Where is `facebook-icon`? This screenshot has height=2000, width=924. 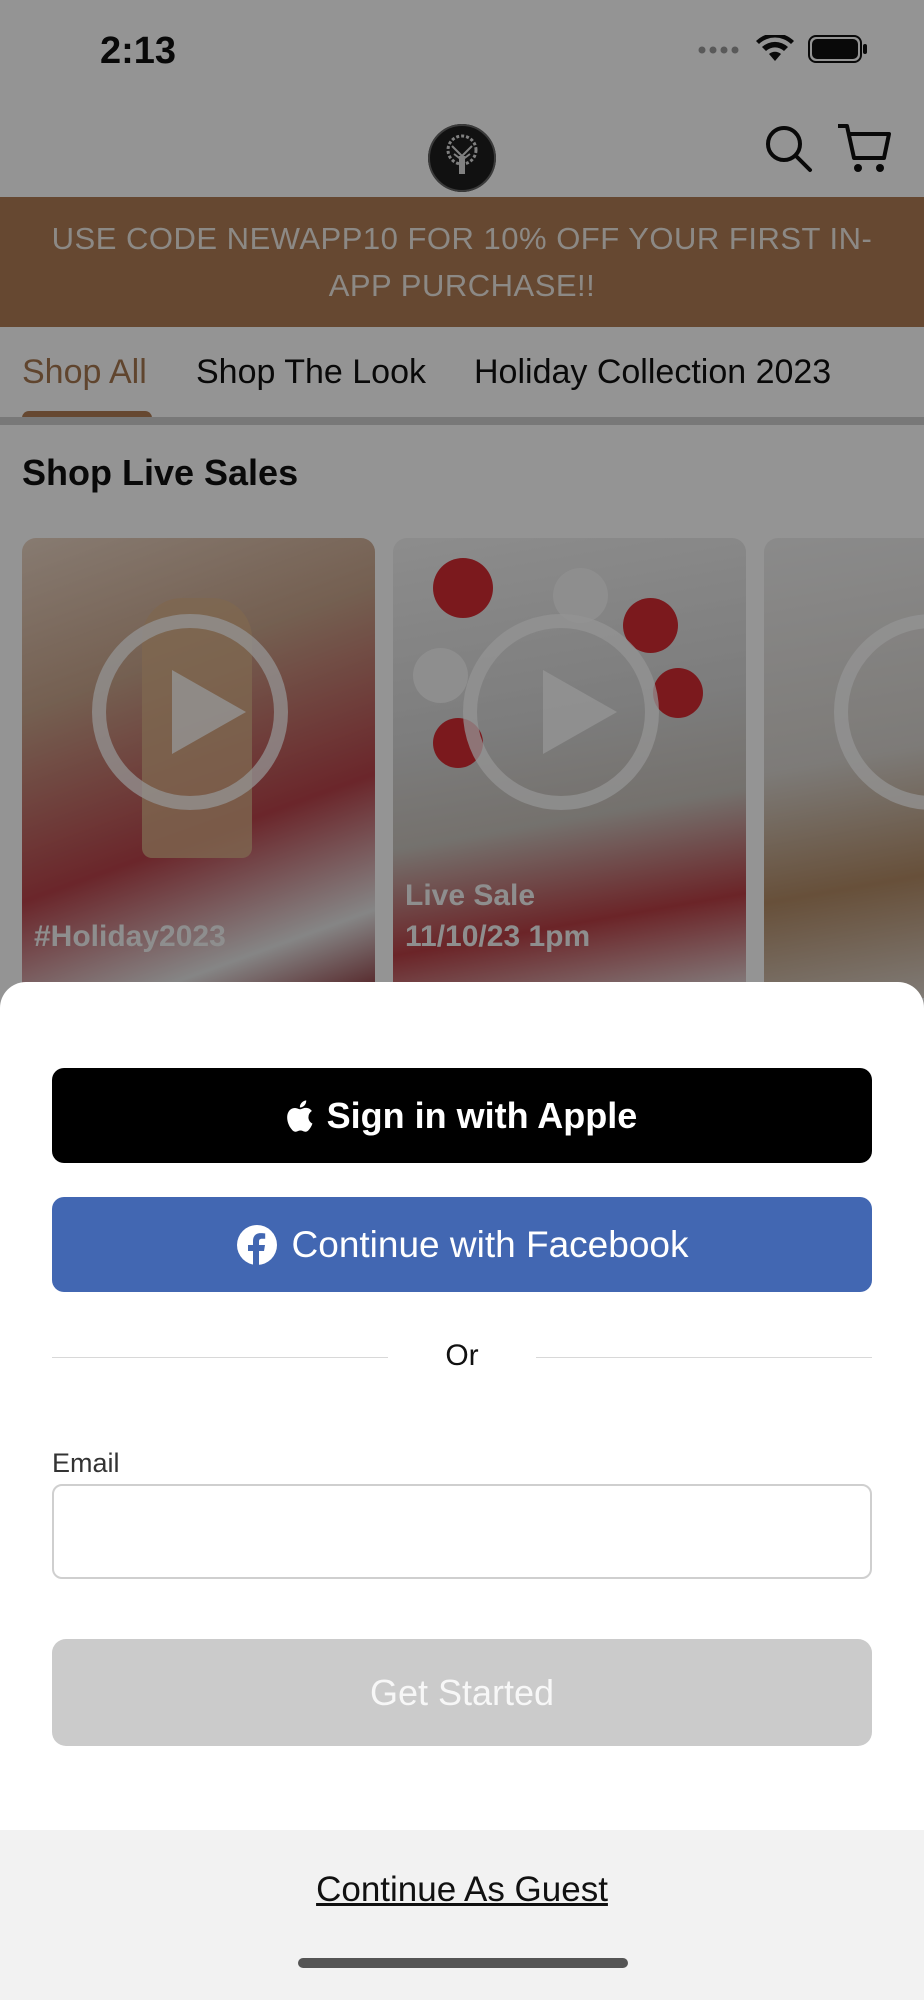
facebook-icon is located at coordinates (257, 1245).